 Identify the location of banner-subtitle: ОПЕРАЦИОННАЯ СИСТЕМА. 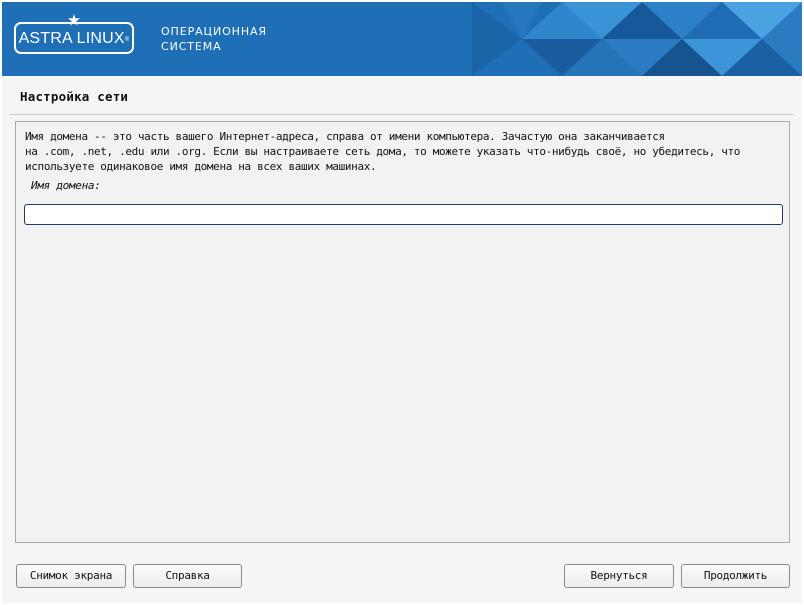
(214, 39).